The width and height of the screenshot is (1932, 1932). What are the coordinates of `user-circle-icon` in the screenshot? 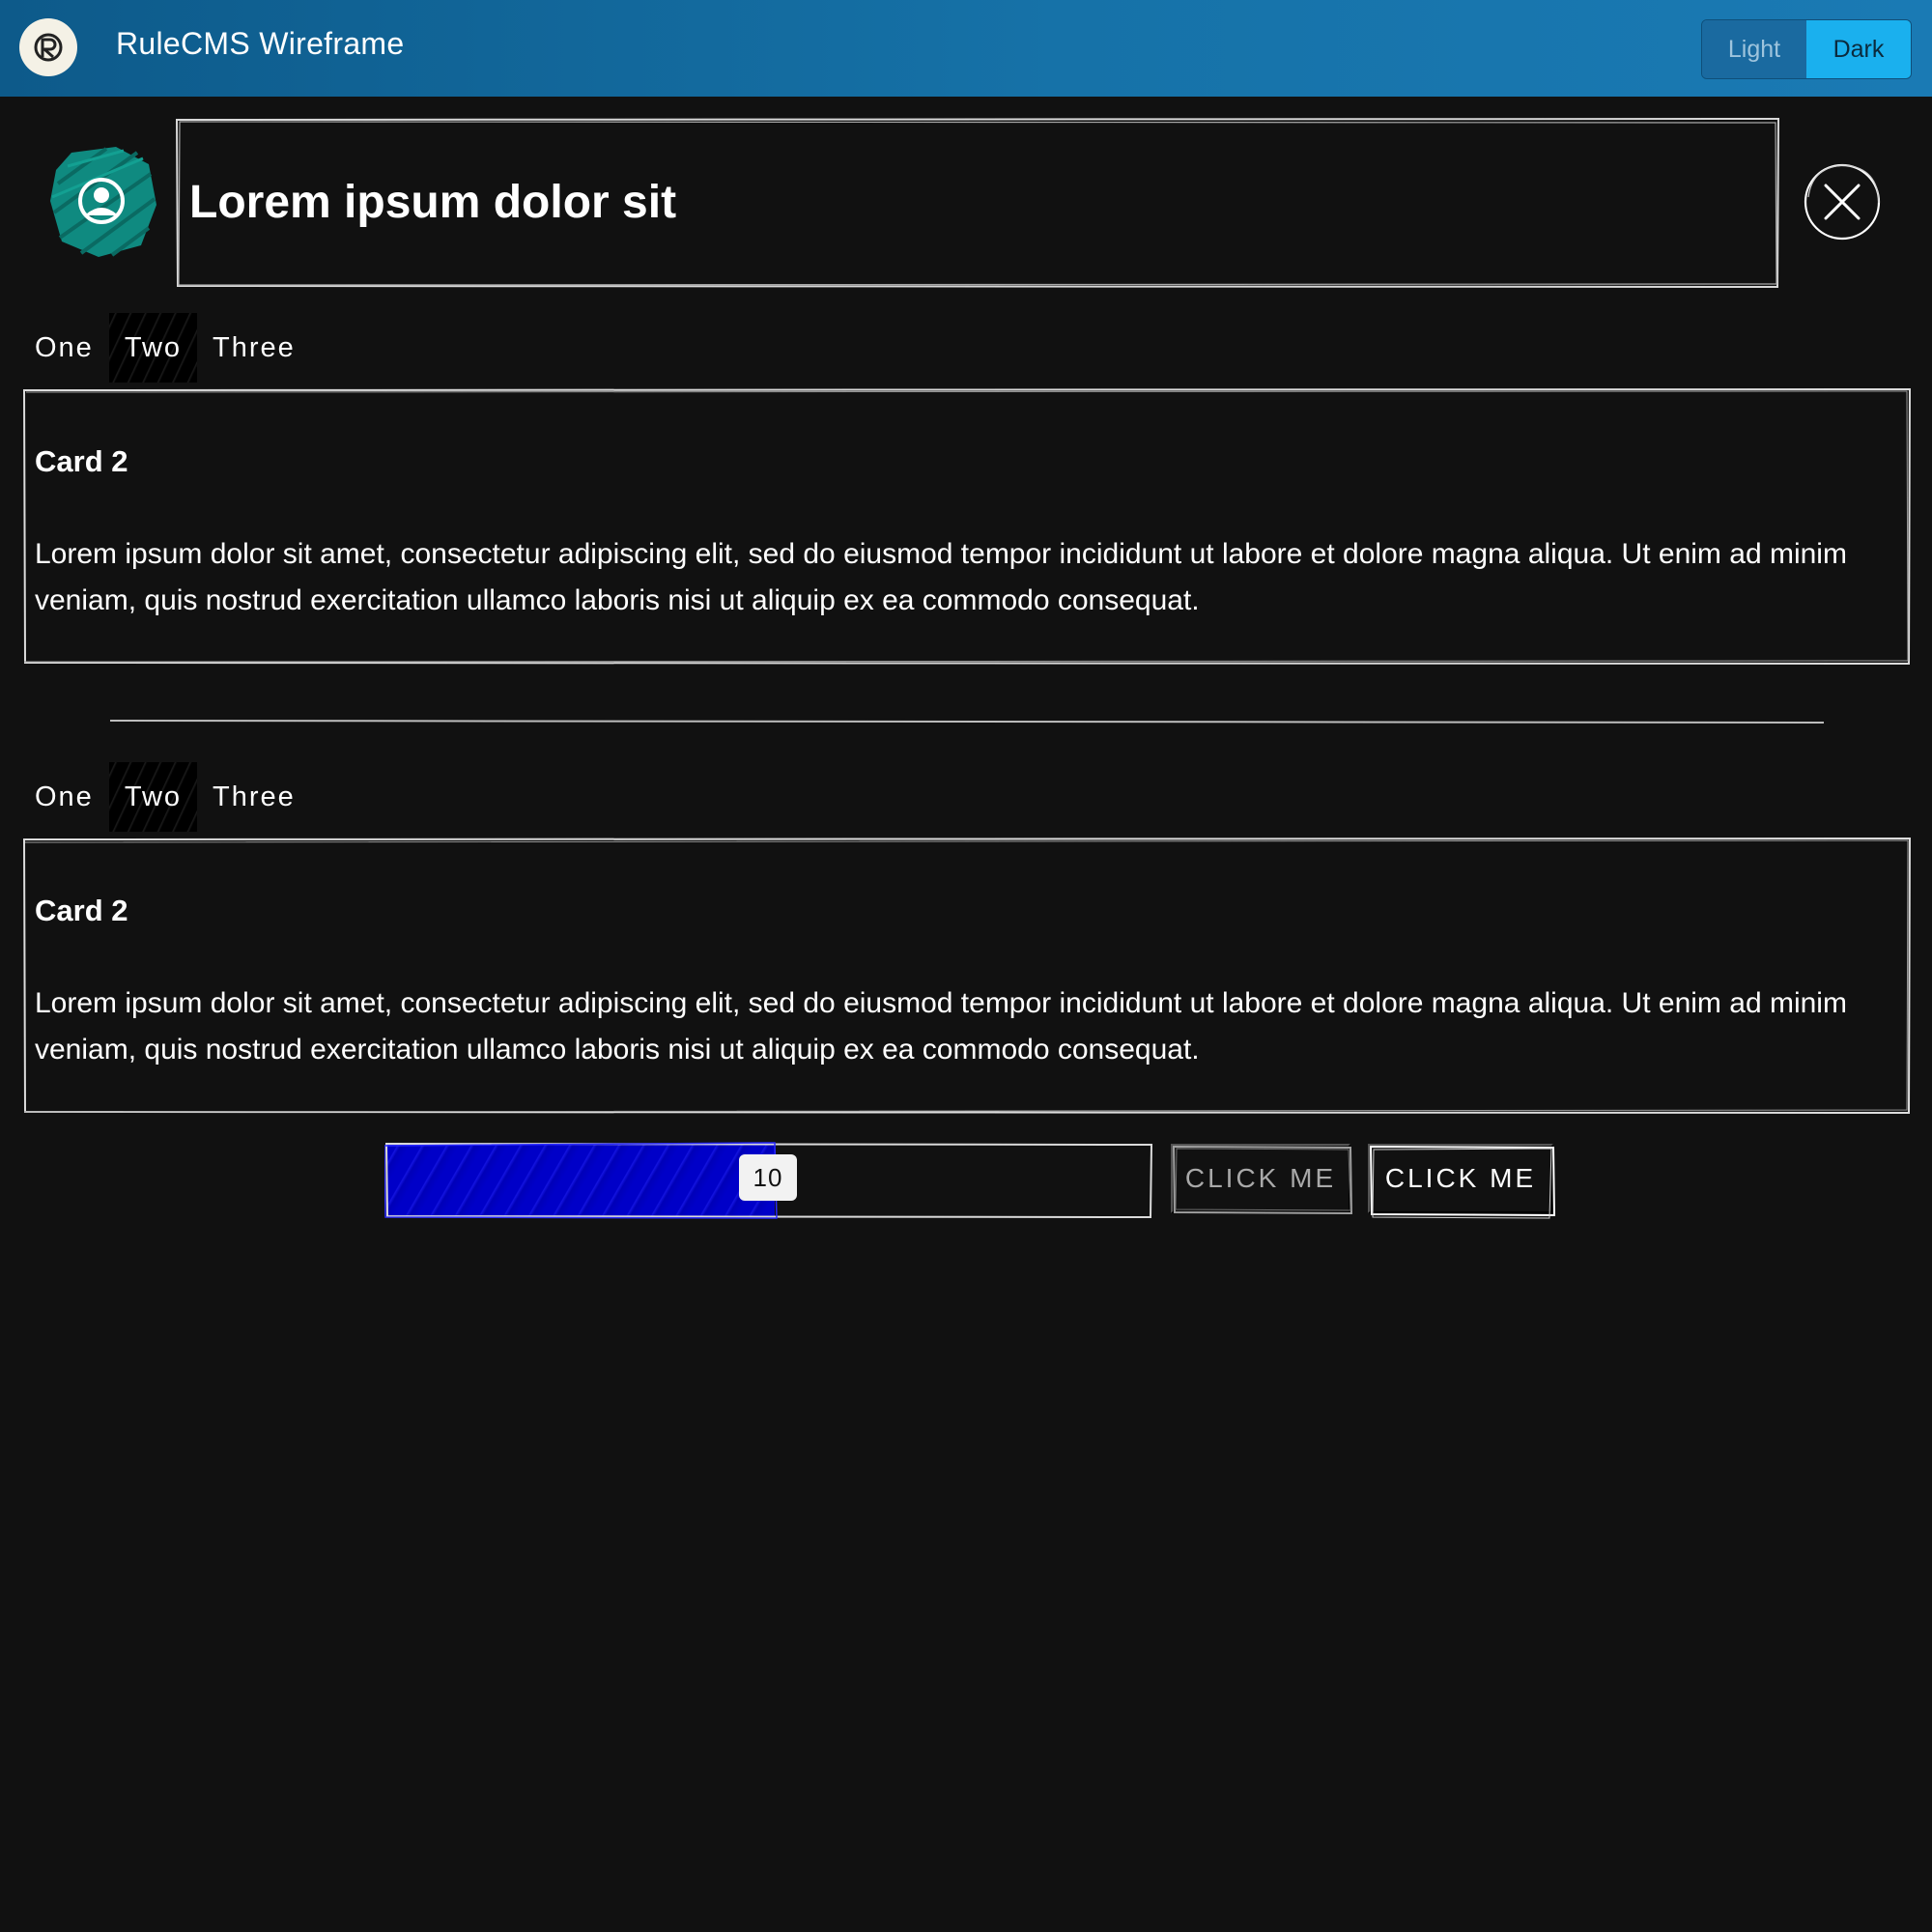 It's located at (103, 202).